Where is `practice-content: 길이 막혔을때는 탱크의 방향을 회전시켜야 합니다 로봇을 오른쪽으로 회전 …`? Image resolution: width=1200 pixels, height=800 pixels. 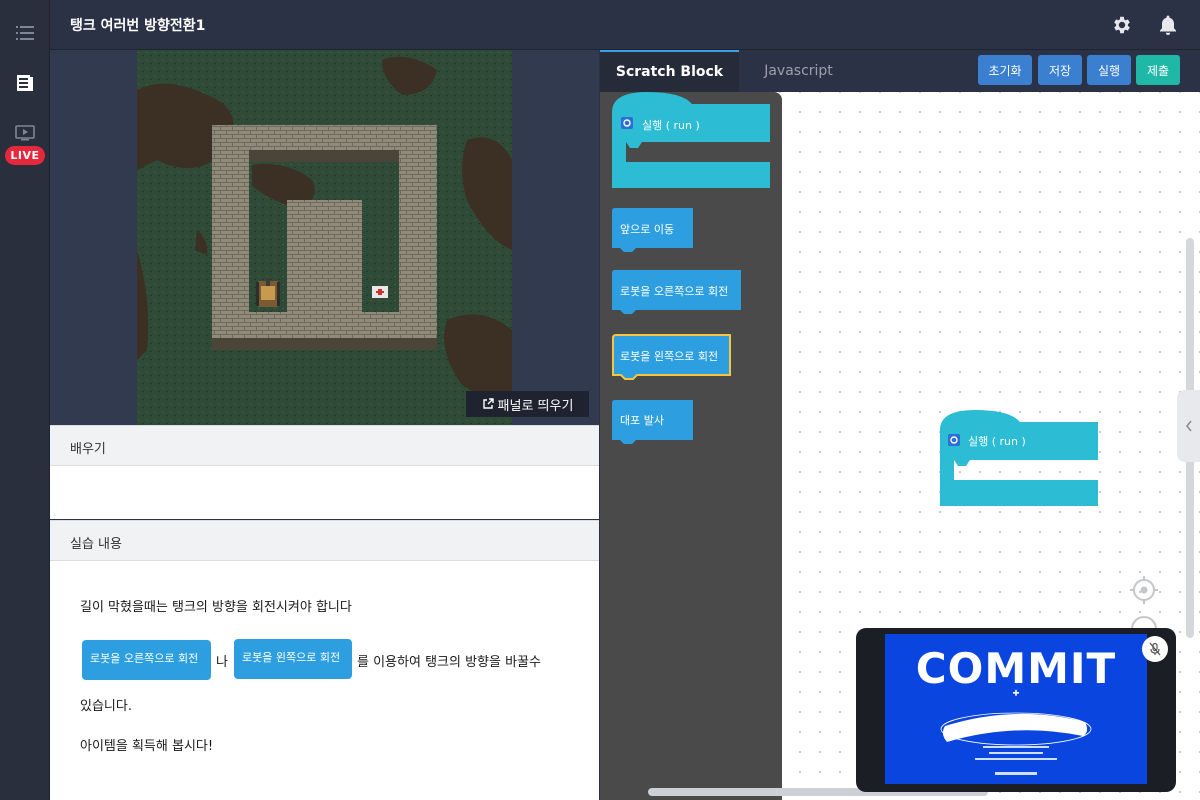 practice-content: 길이 막혔을때는 탱크의 방향을 회전시켜야 합니다 로봇을 오른쪽으로 회전 … is located at coordinates (325, 680).